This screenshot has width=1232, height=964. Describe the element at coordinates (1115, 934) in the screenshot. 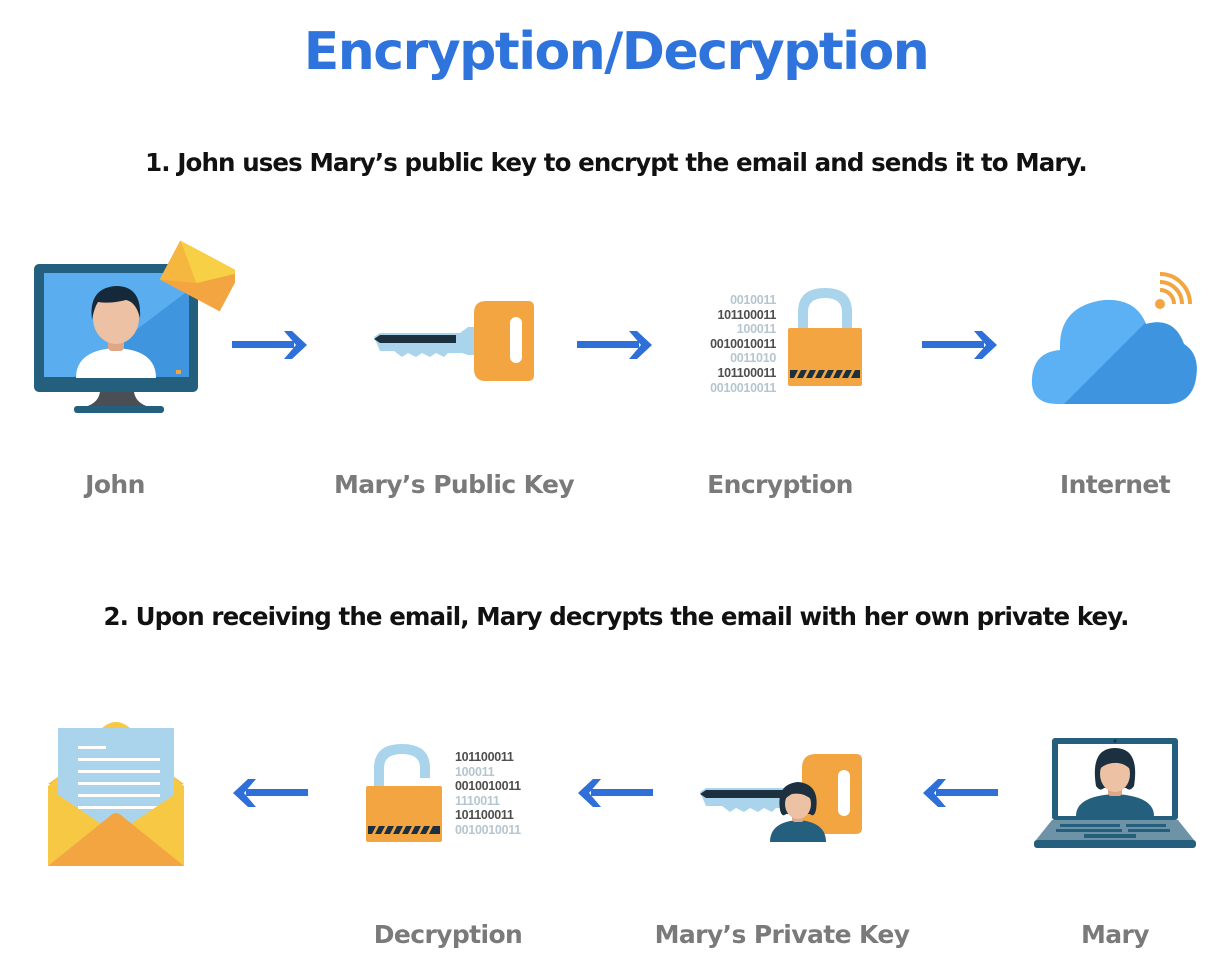

I see `node-label-mary: Mary` at that location.